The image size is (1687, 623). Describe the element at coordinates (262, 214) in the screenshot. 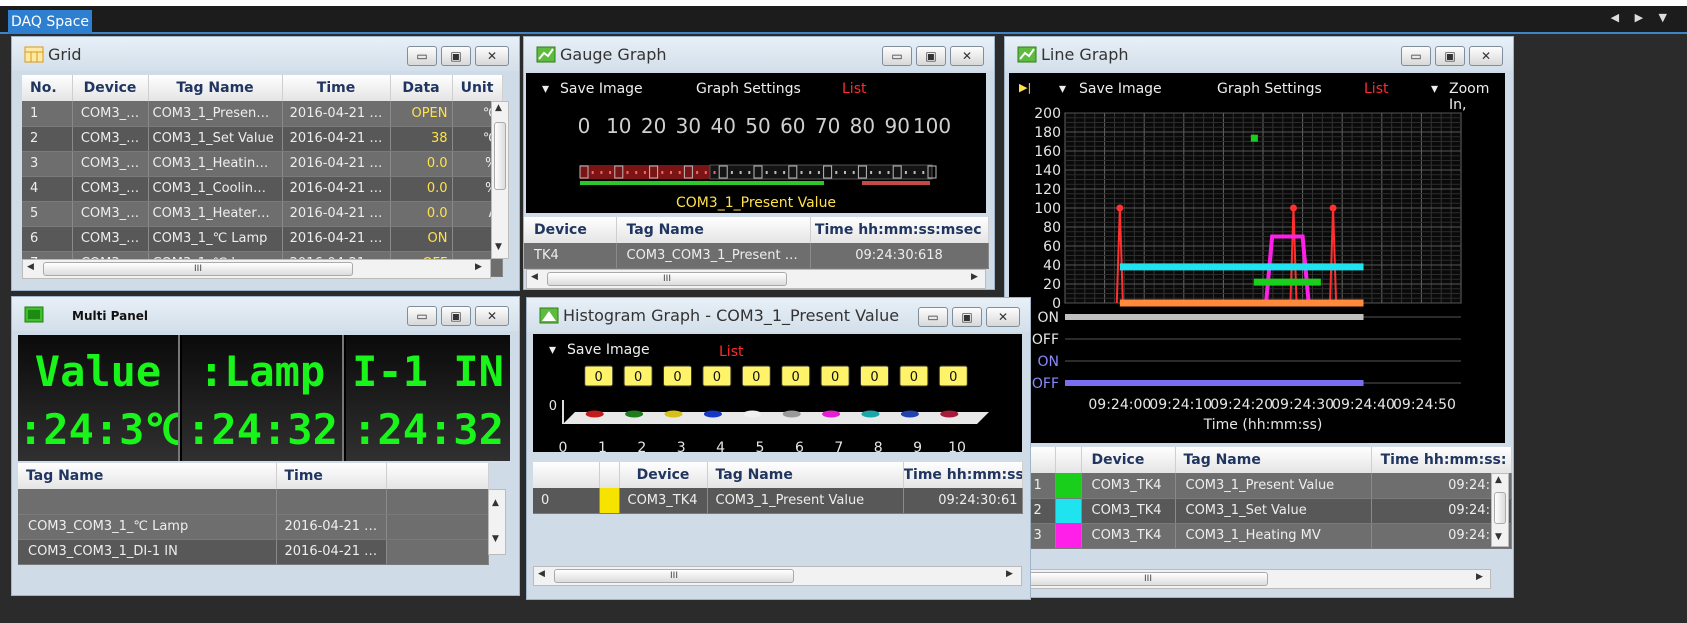

I see `table-row: 5COM3_…COM3_1_Heater…2016-04-21 …0.0A` at that location.